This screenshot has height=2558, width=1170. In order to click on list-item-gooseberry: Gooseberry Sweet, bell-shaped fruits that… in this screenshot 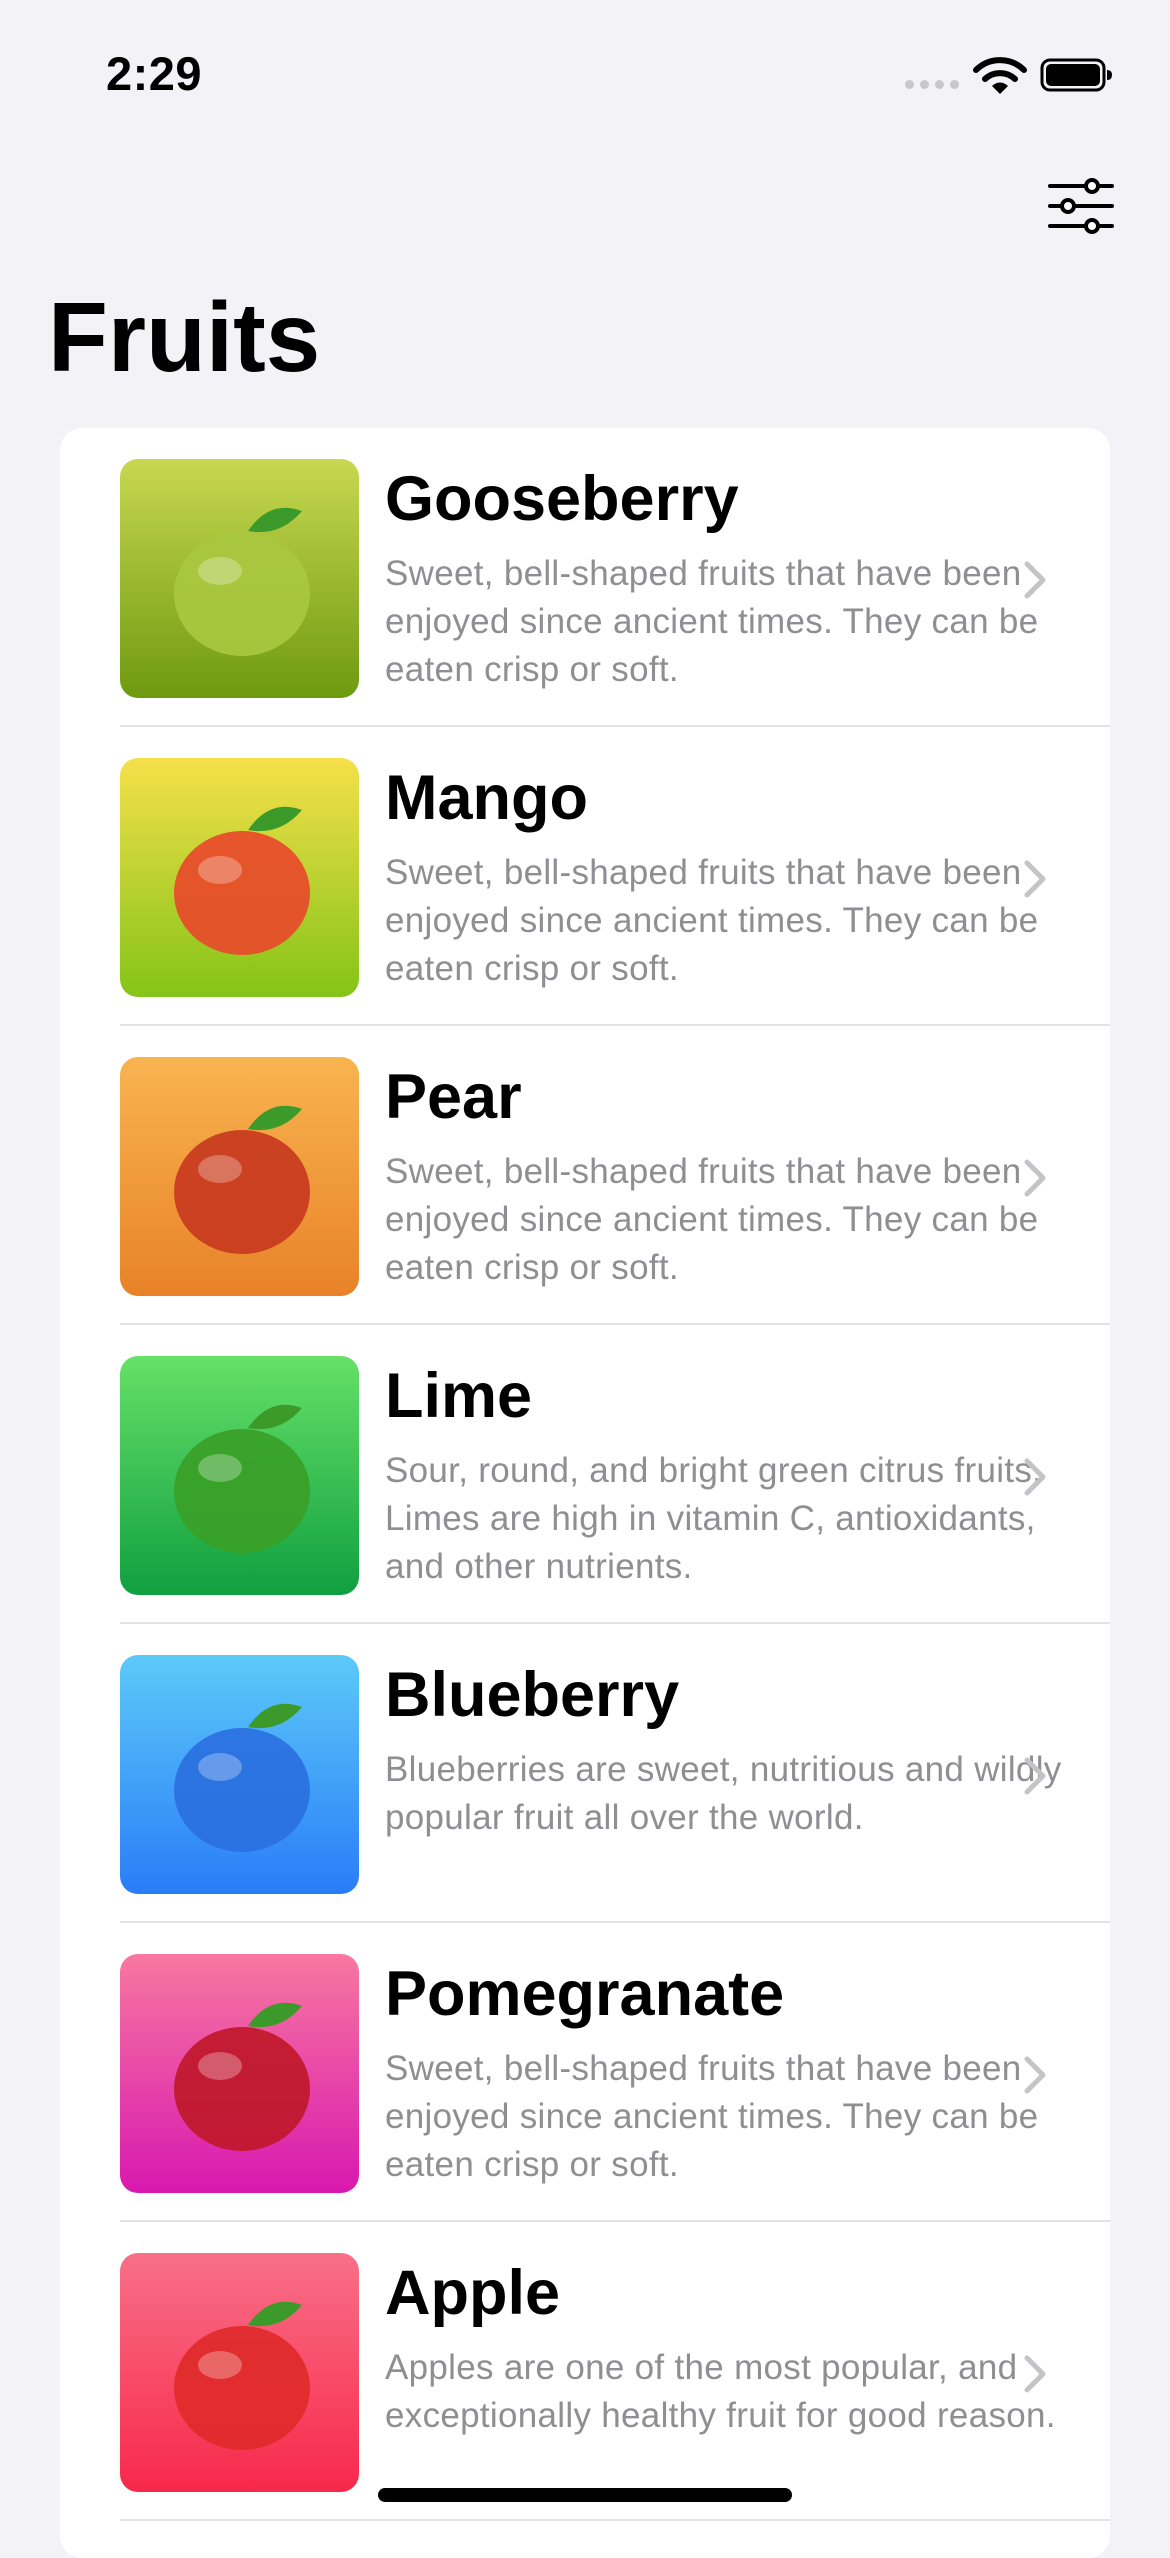, I will do `click(585, 577)`.